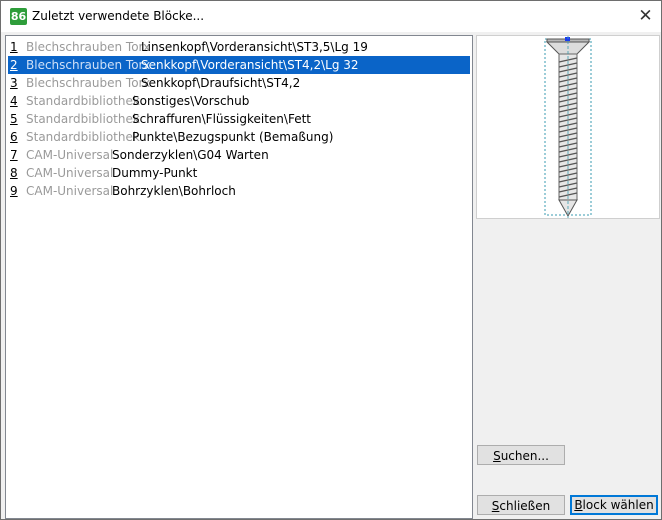 This screenshot has width=662, height=520. What do you see at coordinates (250, 65) in the screenshot?
I see `list-item-block-name: Senkkopf\Vorderansicht\ST4,2\Lg 32` at bounding box center [250, 65].